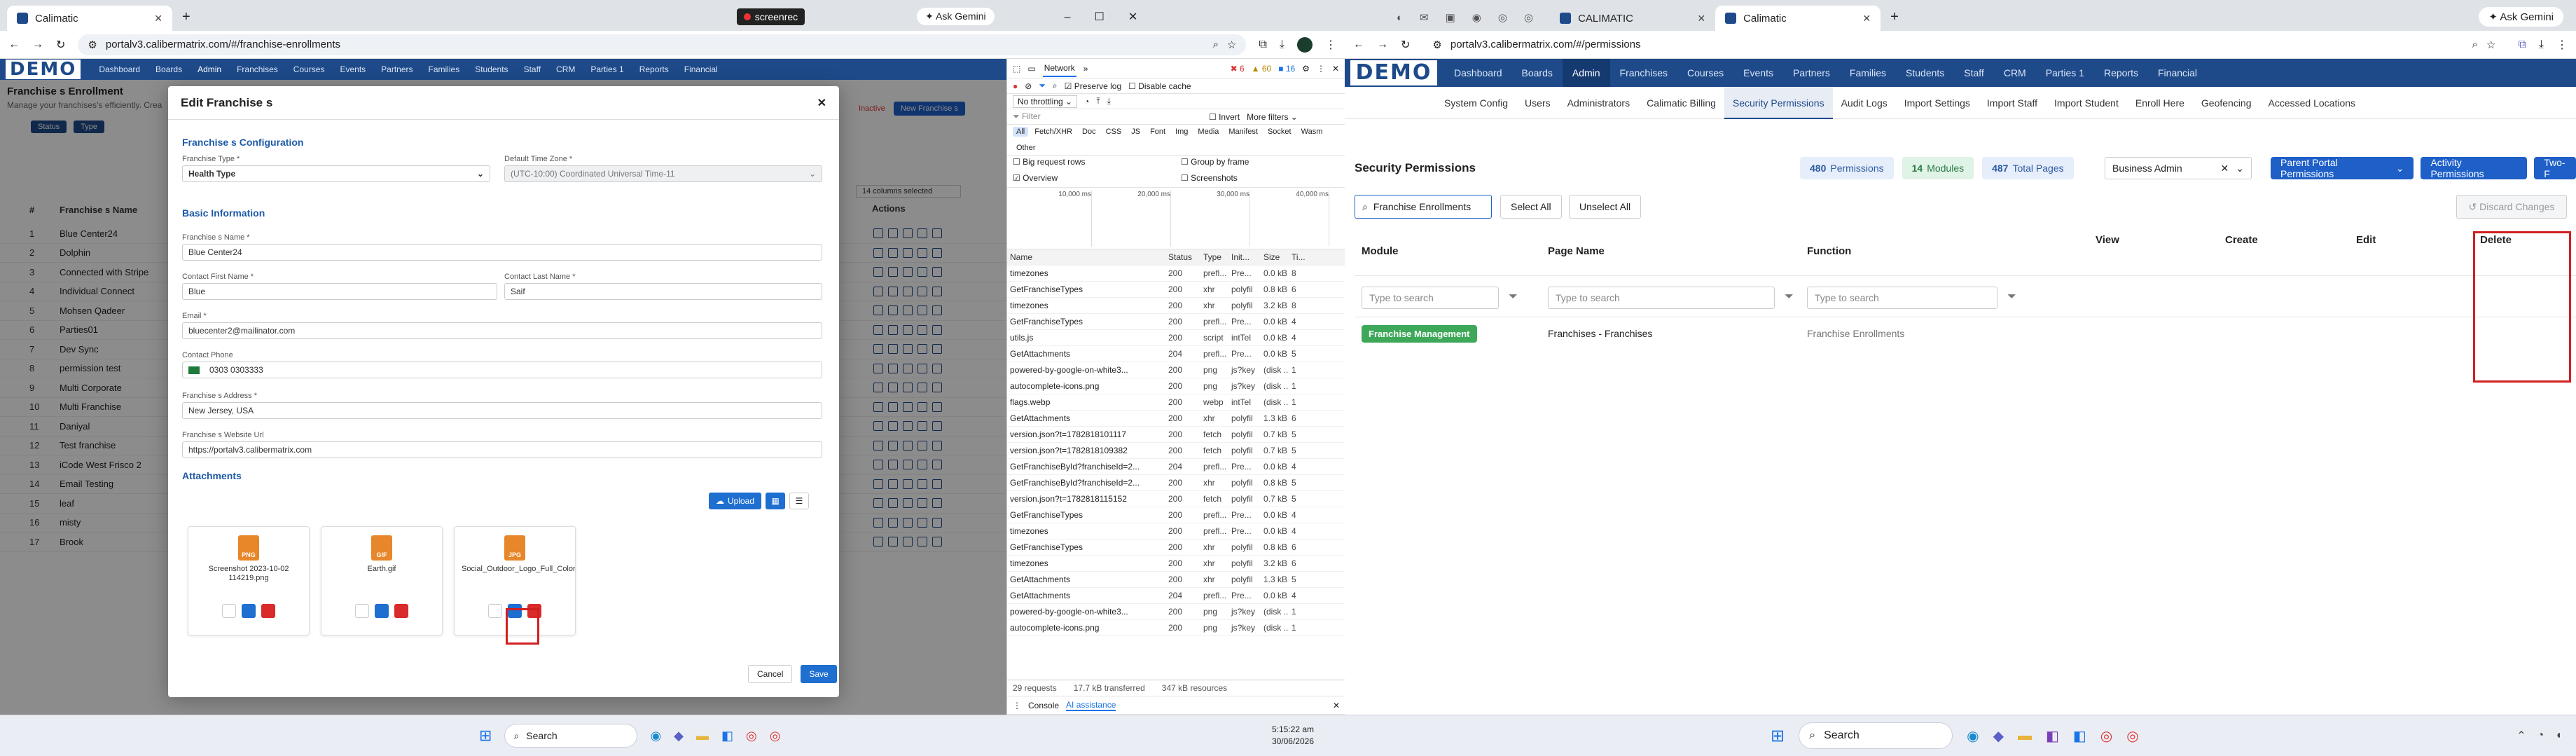 The image size is (2576, 756). Describe the element at coordinates (1537, 103) in the screenshot. I see `subnav-item: Users` at that location.